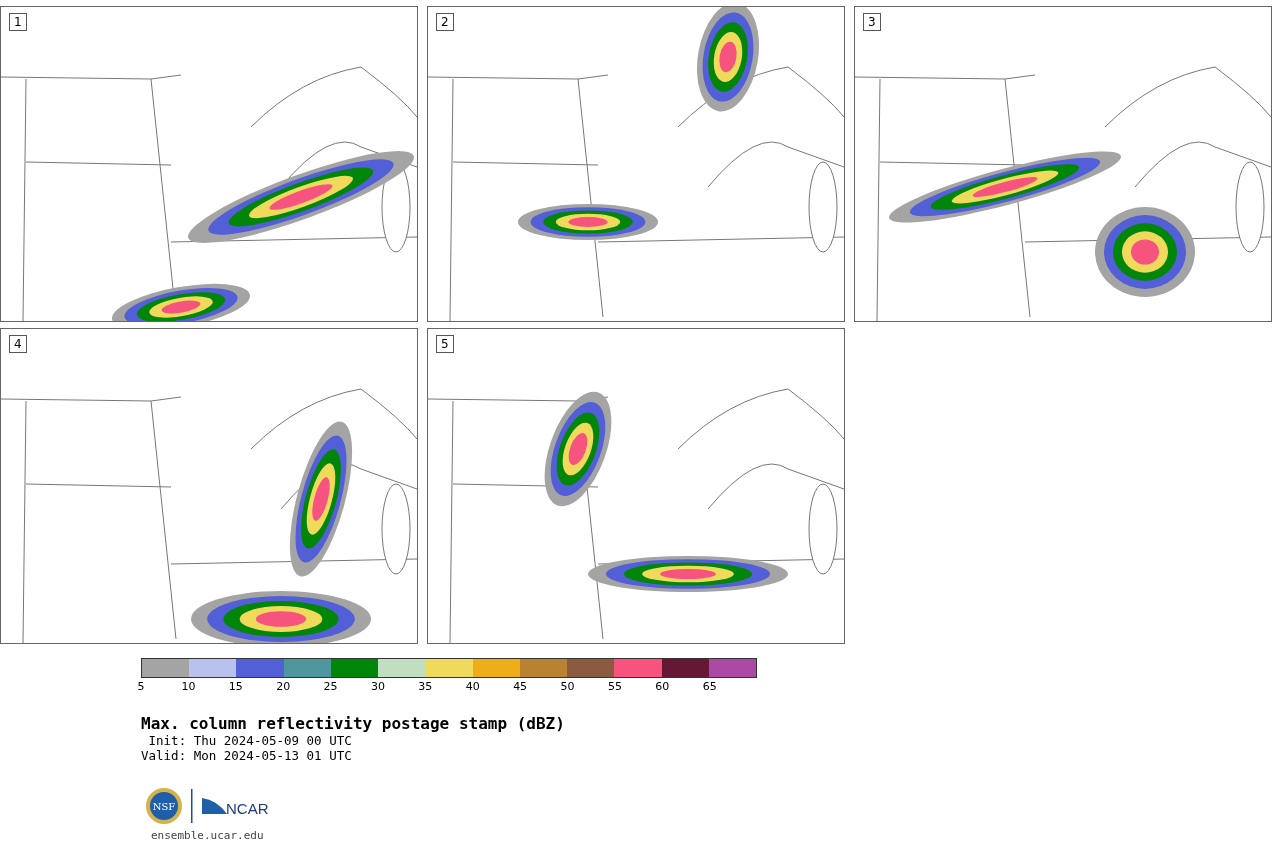 The width and height of the screenshot is (1280, 844). Describe the element at coordinates (192, 806) in the screenshot. I see `logo-divider` at that location.